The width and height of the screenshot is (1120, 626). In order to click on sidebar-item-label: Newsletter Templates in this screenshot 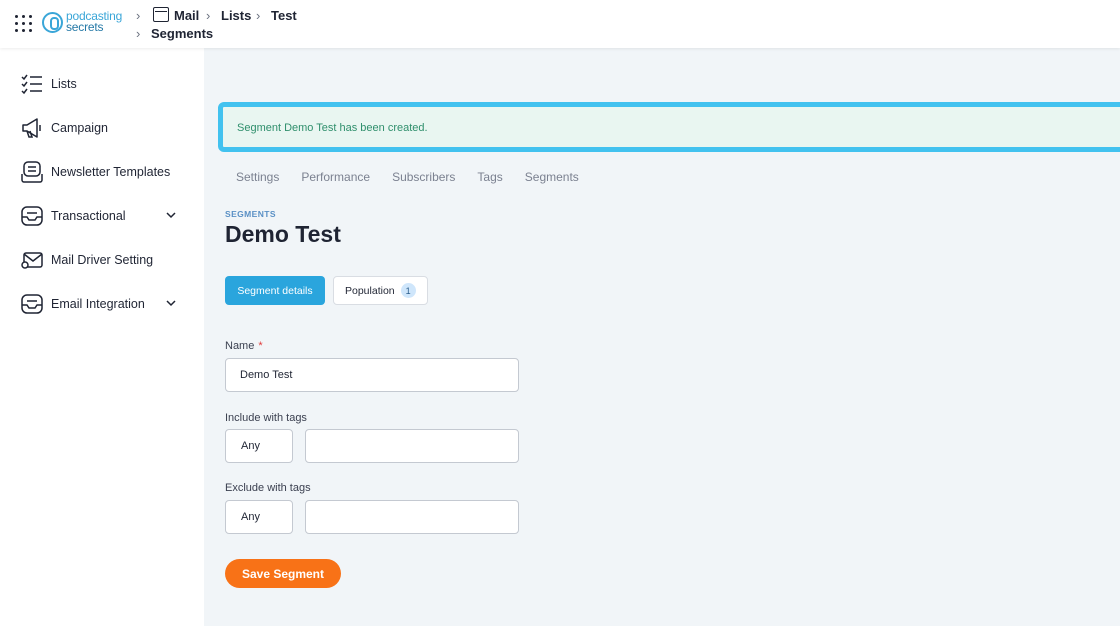, I will do `click(111, 172)`.